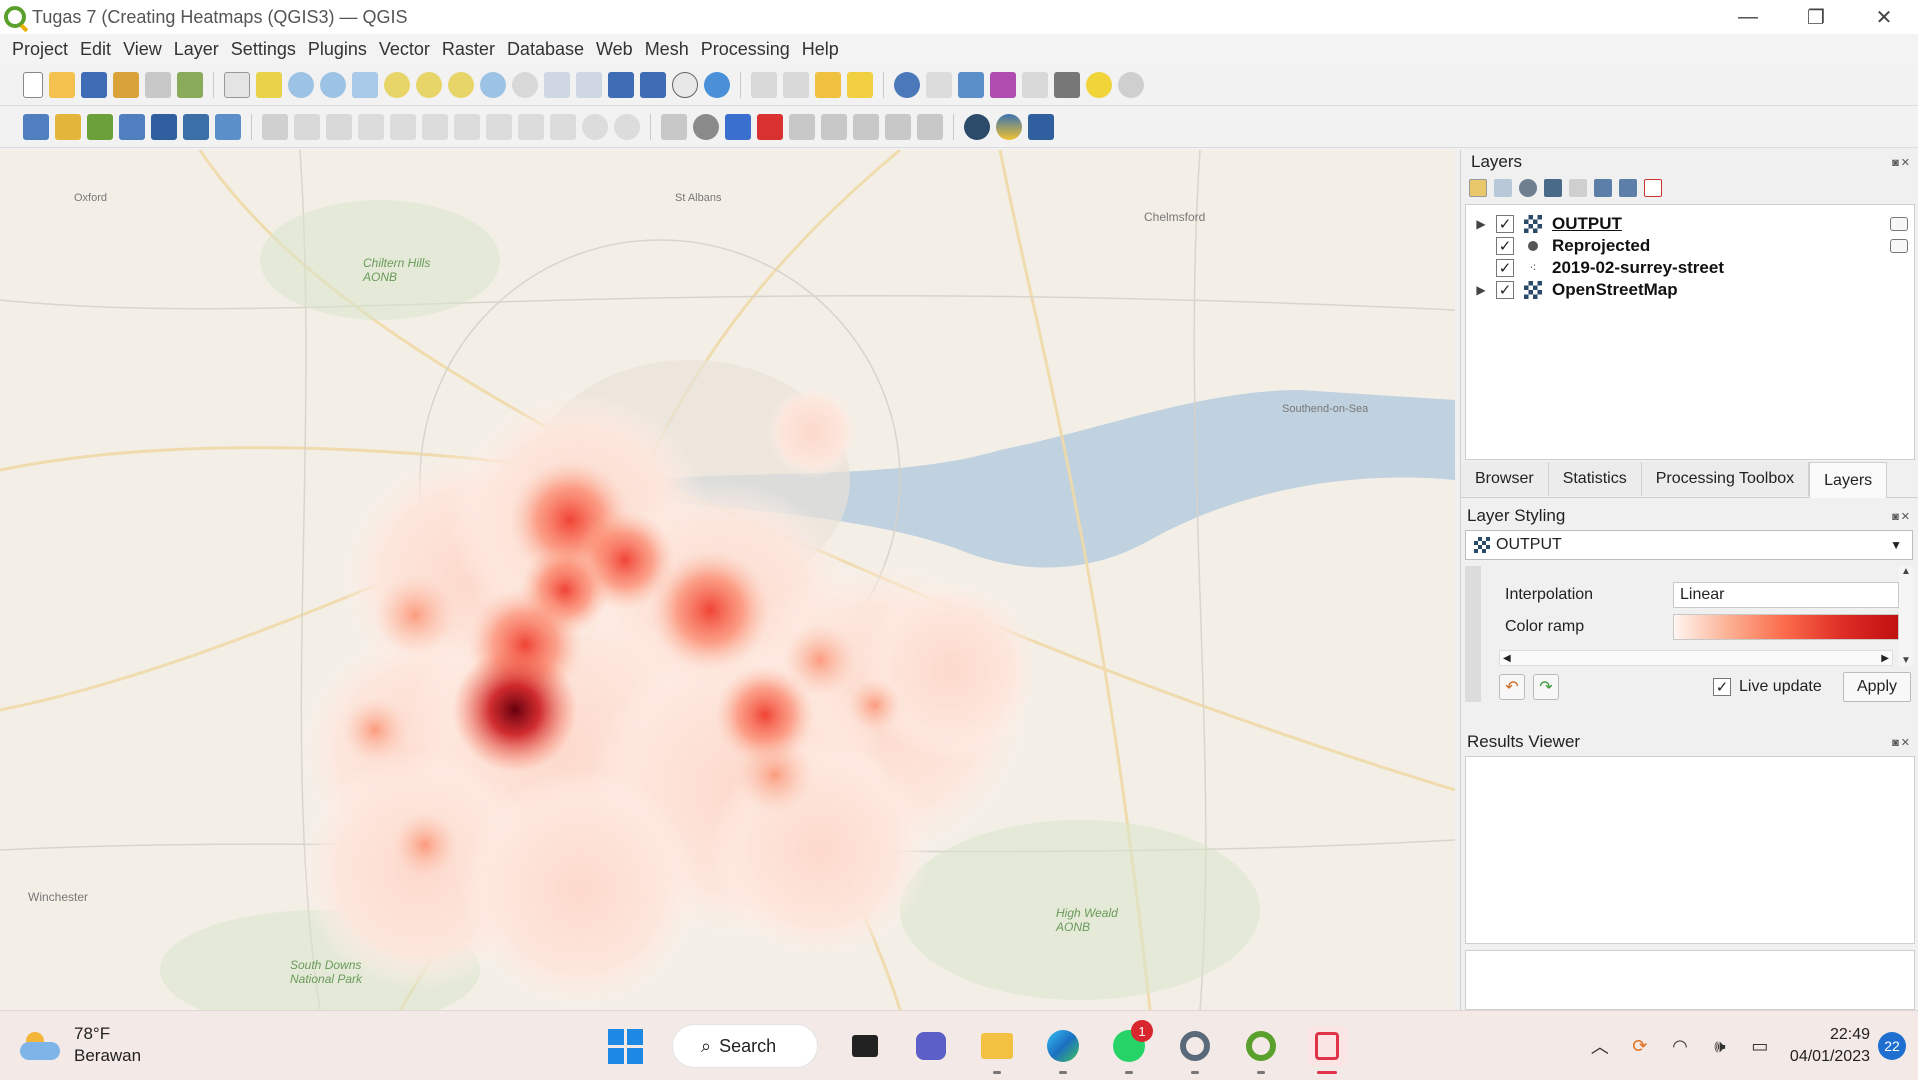 This screenshot has width=1918, height=1080. Describe the element at coordinates (834, 126) in the screenshot. I see `label-rotate-icon` at that location.